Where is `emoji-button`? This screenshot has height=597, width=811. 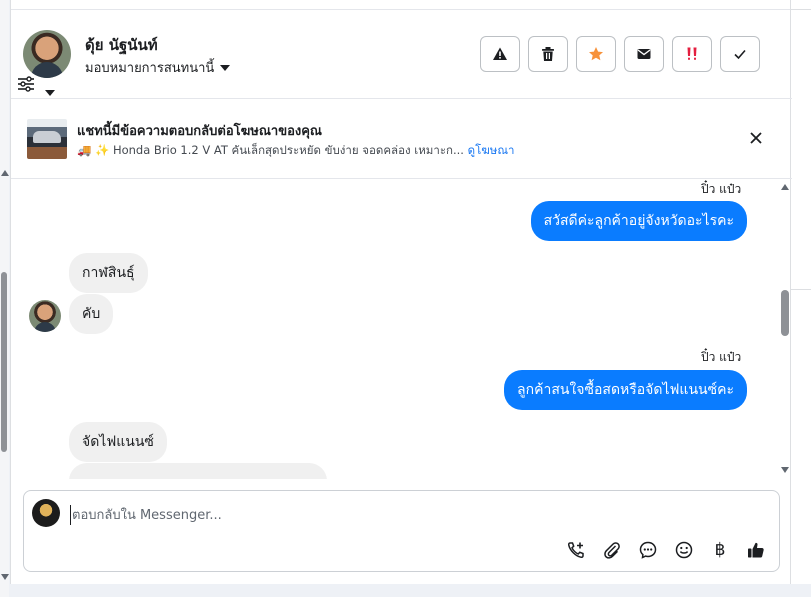 emoji-button is located at coordinates (684, 550).